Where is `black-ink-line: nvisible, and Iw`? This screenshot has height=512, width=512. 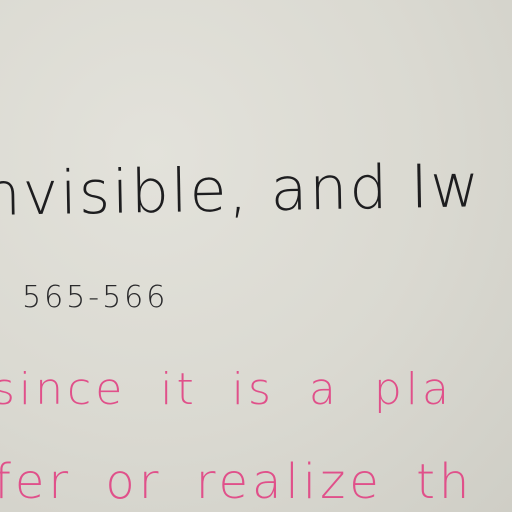
black-ink-line: nvisible, and Iw is located at coordinates (241, 190).